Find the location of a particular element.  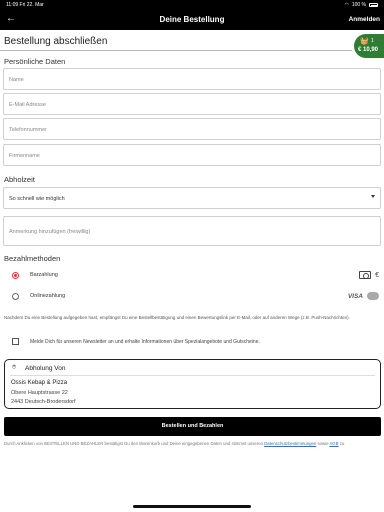

battery-percent: 100 % is located at coordinates (358, 5).